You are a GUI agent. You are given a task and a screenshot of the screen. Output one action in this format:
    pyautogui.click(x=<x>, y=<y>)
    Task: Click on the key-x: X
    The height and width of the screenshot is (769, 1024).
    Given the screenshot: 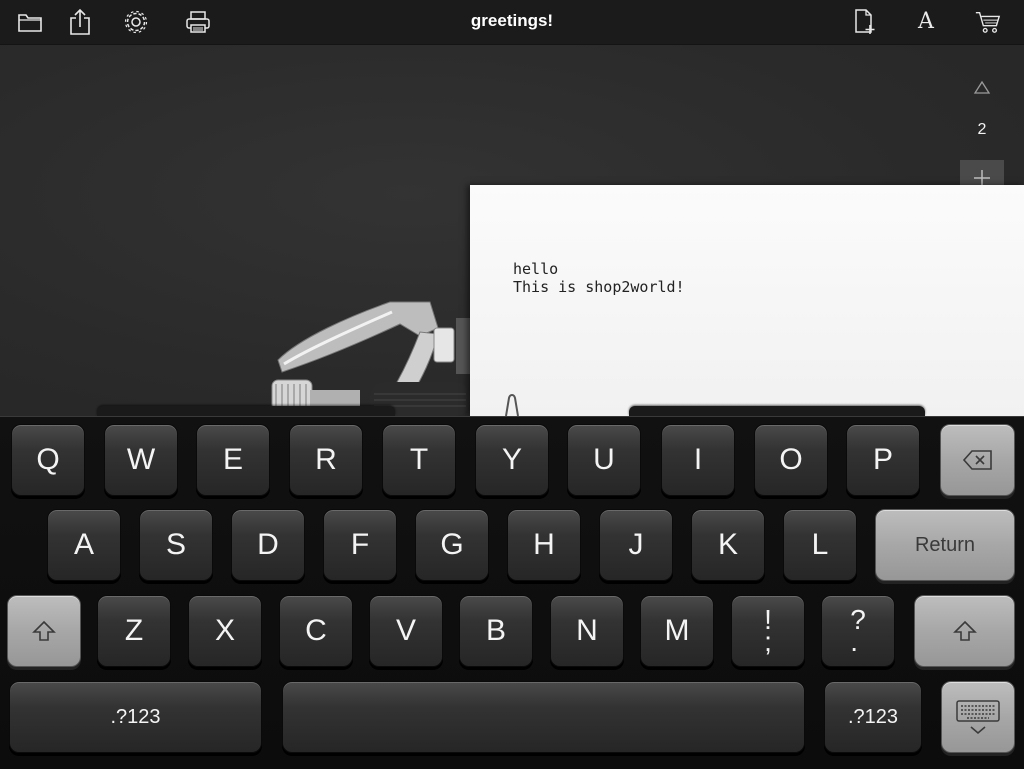 What is the action you would take?
    pyautogui.click(x=225, y=631)
    